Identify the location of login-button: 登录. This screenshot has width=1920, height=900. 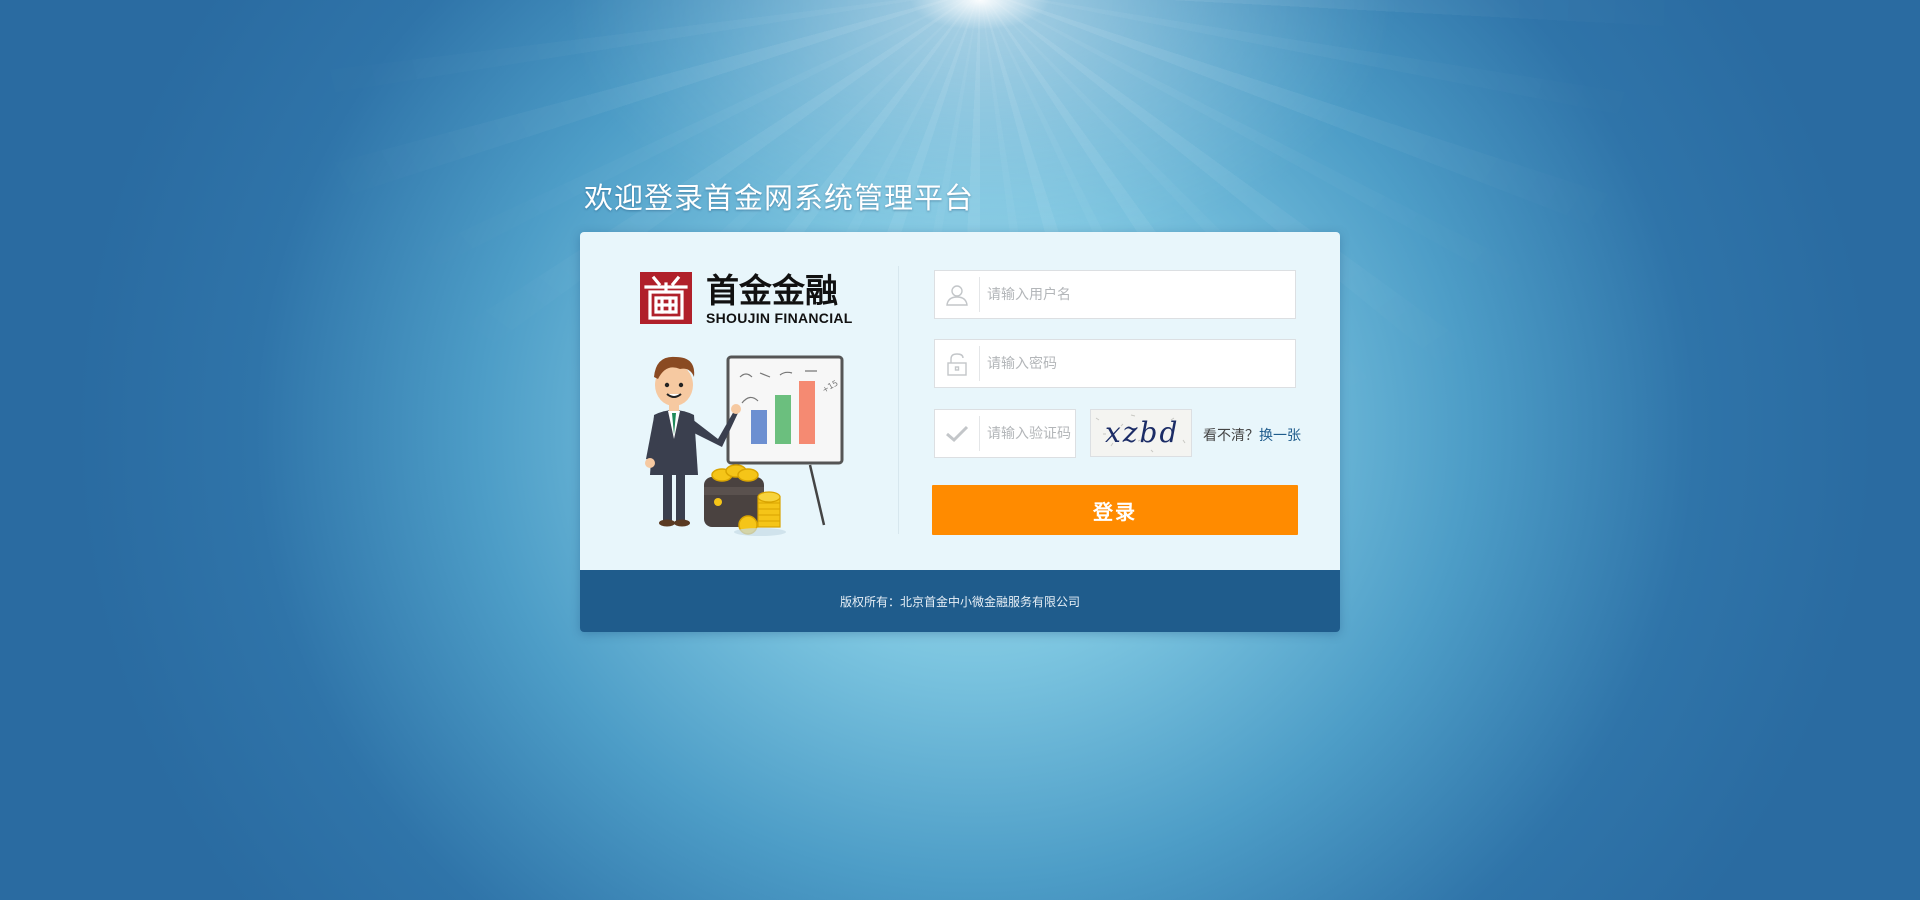
(1115, 510).